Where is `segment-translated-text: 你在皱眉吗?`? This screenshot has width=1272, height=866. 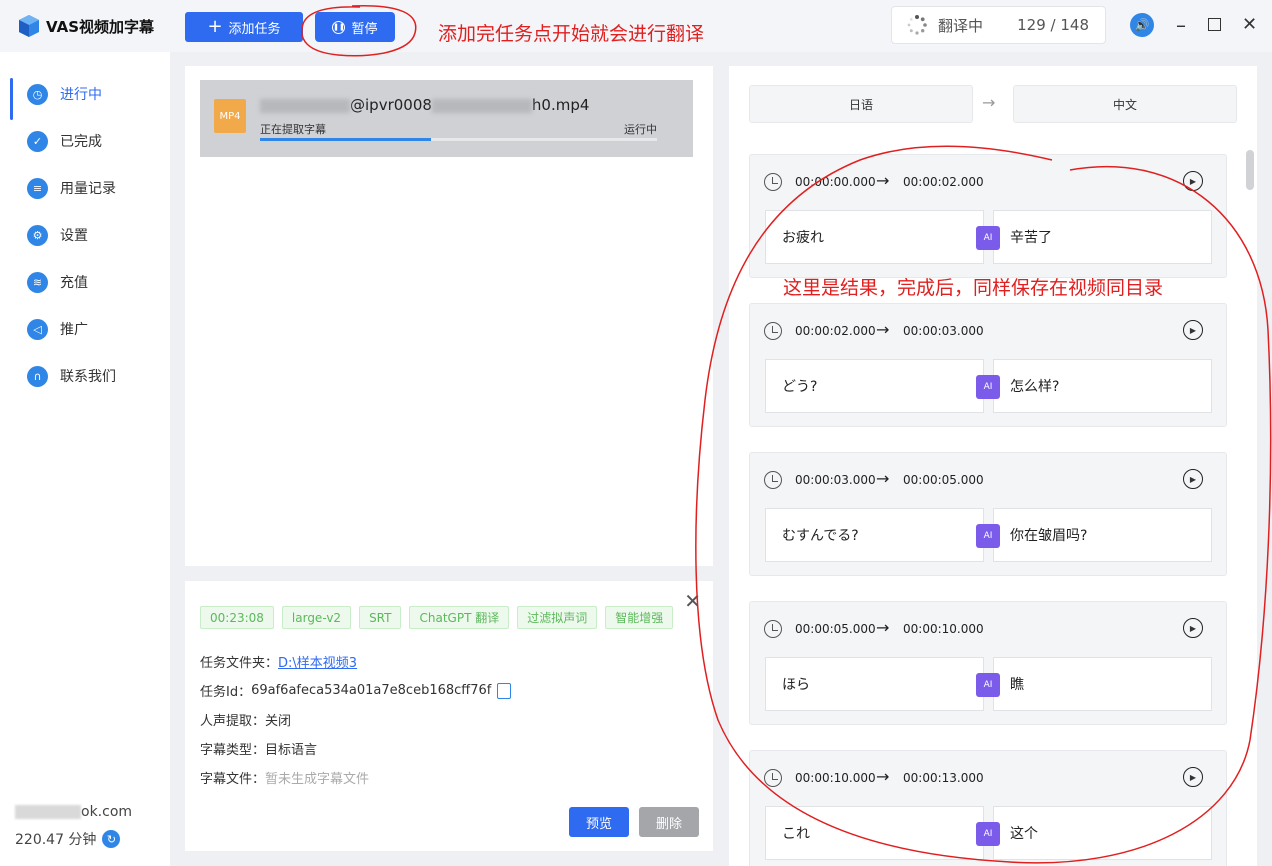 segment-translated-text: 你在皱眉吗? is located at coordinates (1102, 535).